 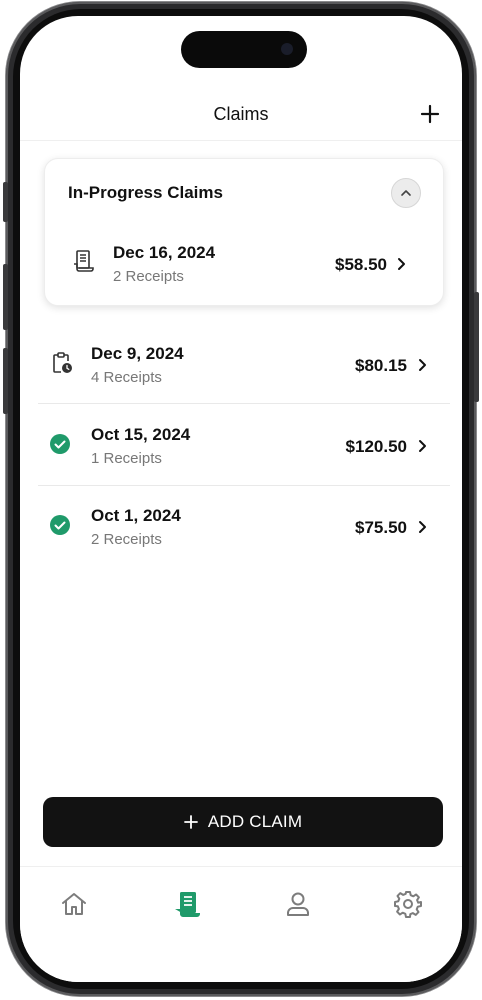 What do you see at coordinates (241, 444) in the screenshot?
I see `list-item: Oct 15, 2024 1 Receipts $120.50` at bounding box center [241, 444].